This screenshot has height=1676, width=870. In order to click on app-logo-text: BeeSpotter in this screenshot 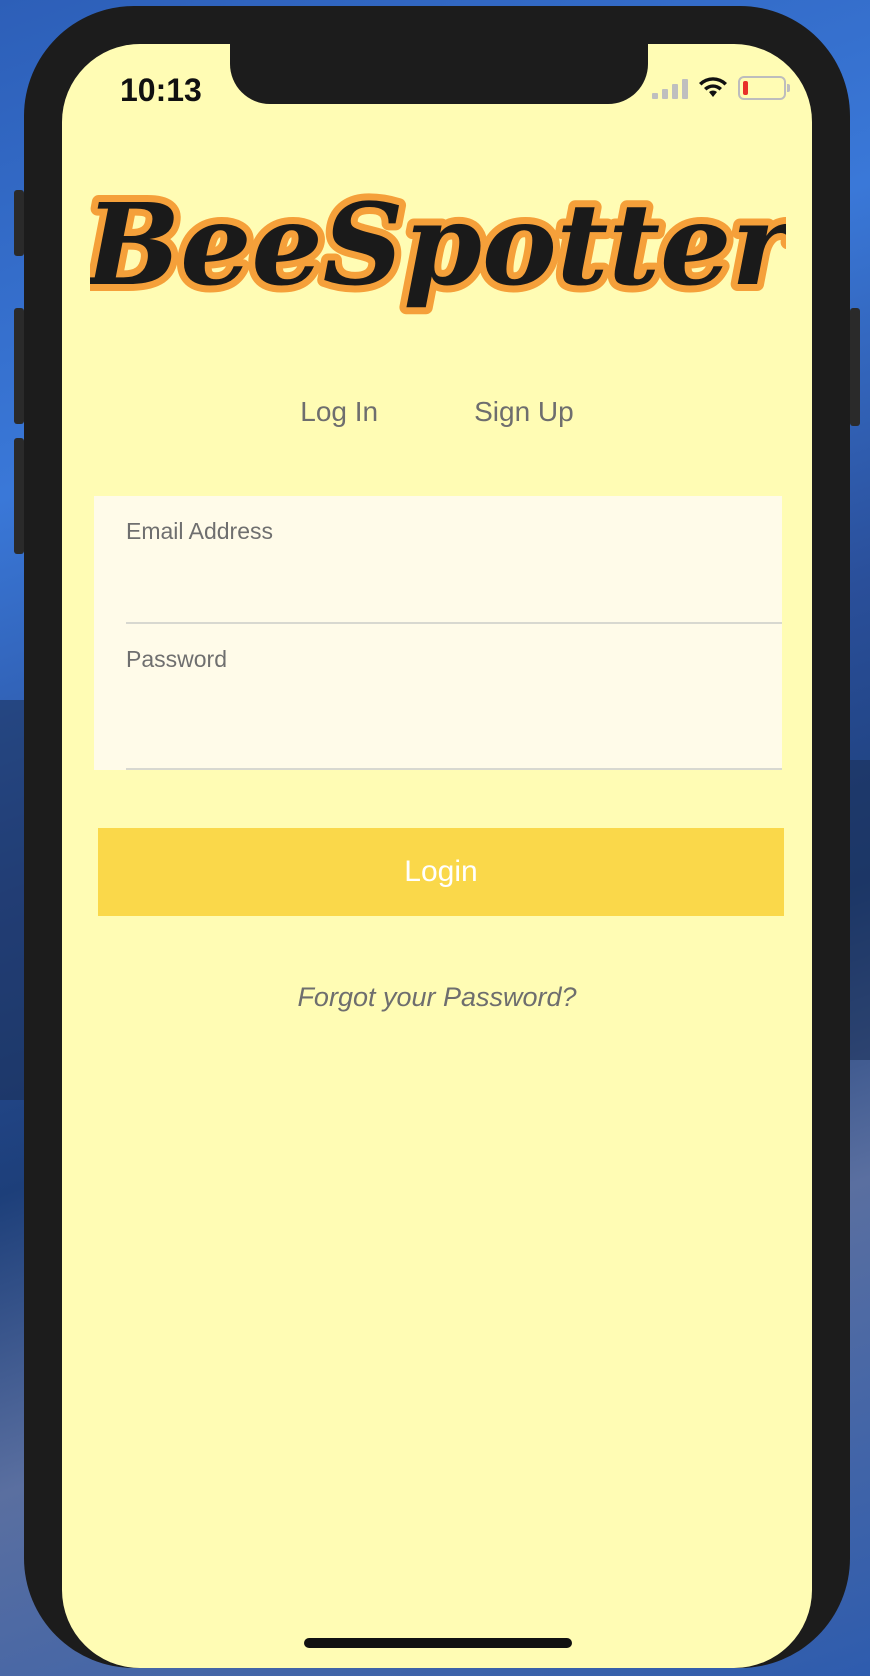, I will do `click(438, 245)`.